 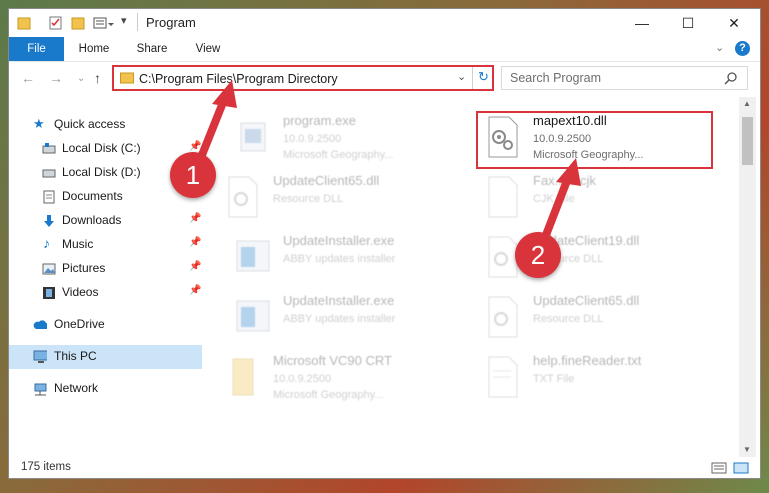 What do you see at coordinates (538, 255) in the screenshot?
I see `callout-badge-2: 2` at bounding box center [538, 255].